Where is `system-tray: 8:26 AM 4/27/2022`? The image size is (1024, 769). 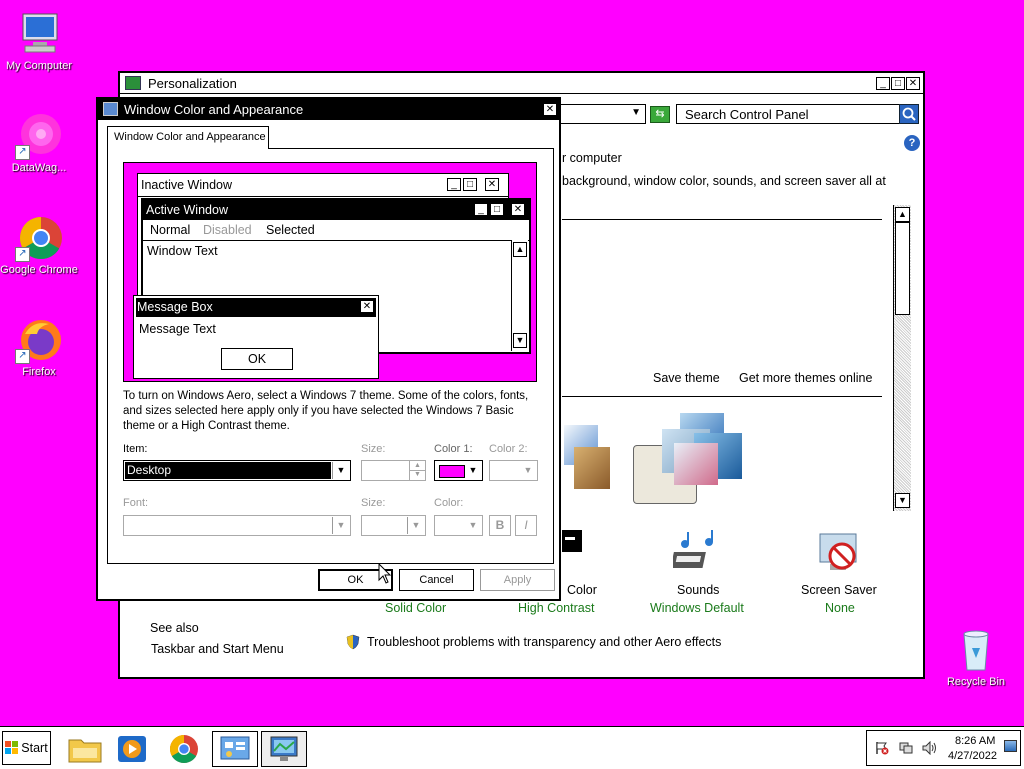
system-tray: 8:26 AM 4/27/2022 is located at coordinates (943, 748).